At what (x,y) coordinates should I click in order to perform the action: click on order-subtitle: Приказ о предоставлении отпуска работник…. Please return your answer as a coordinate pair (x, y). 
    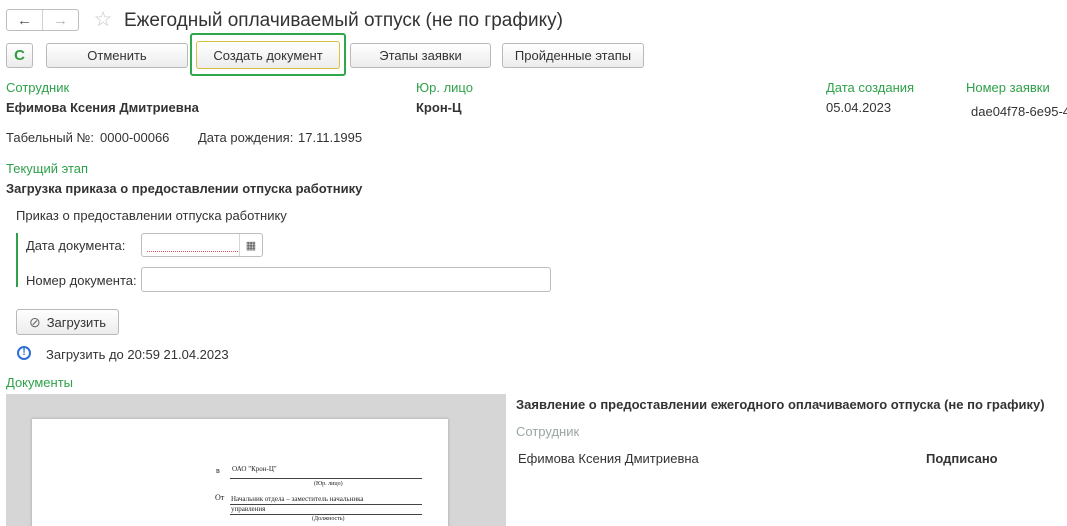
    Looking at the image, I should click on (151, 215).